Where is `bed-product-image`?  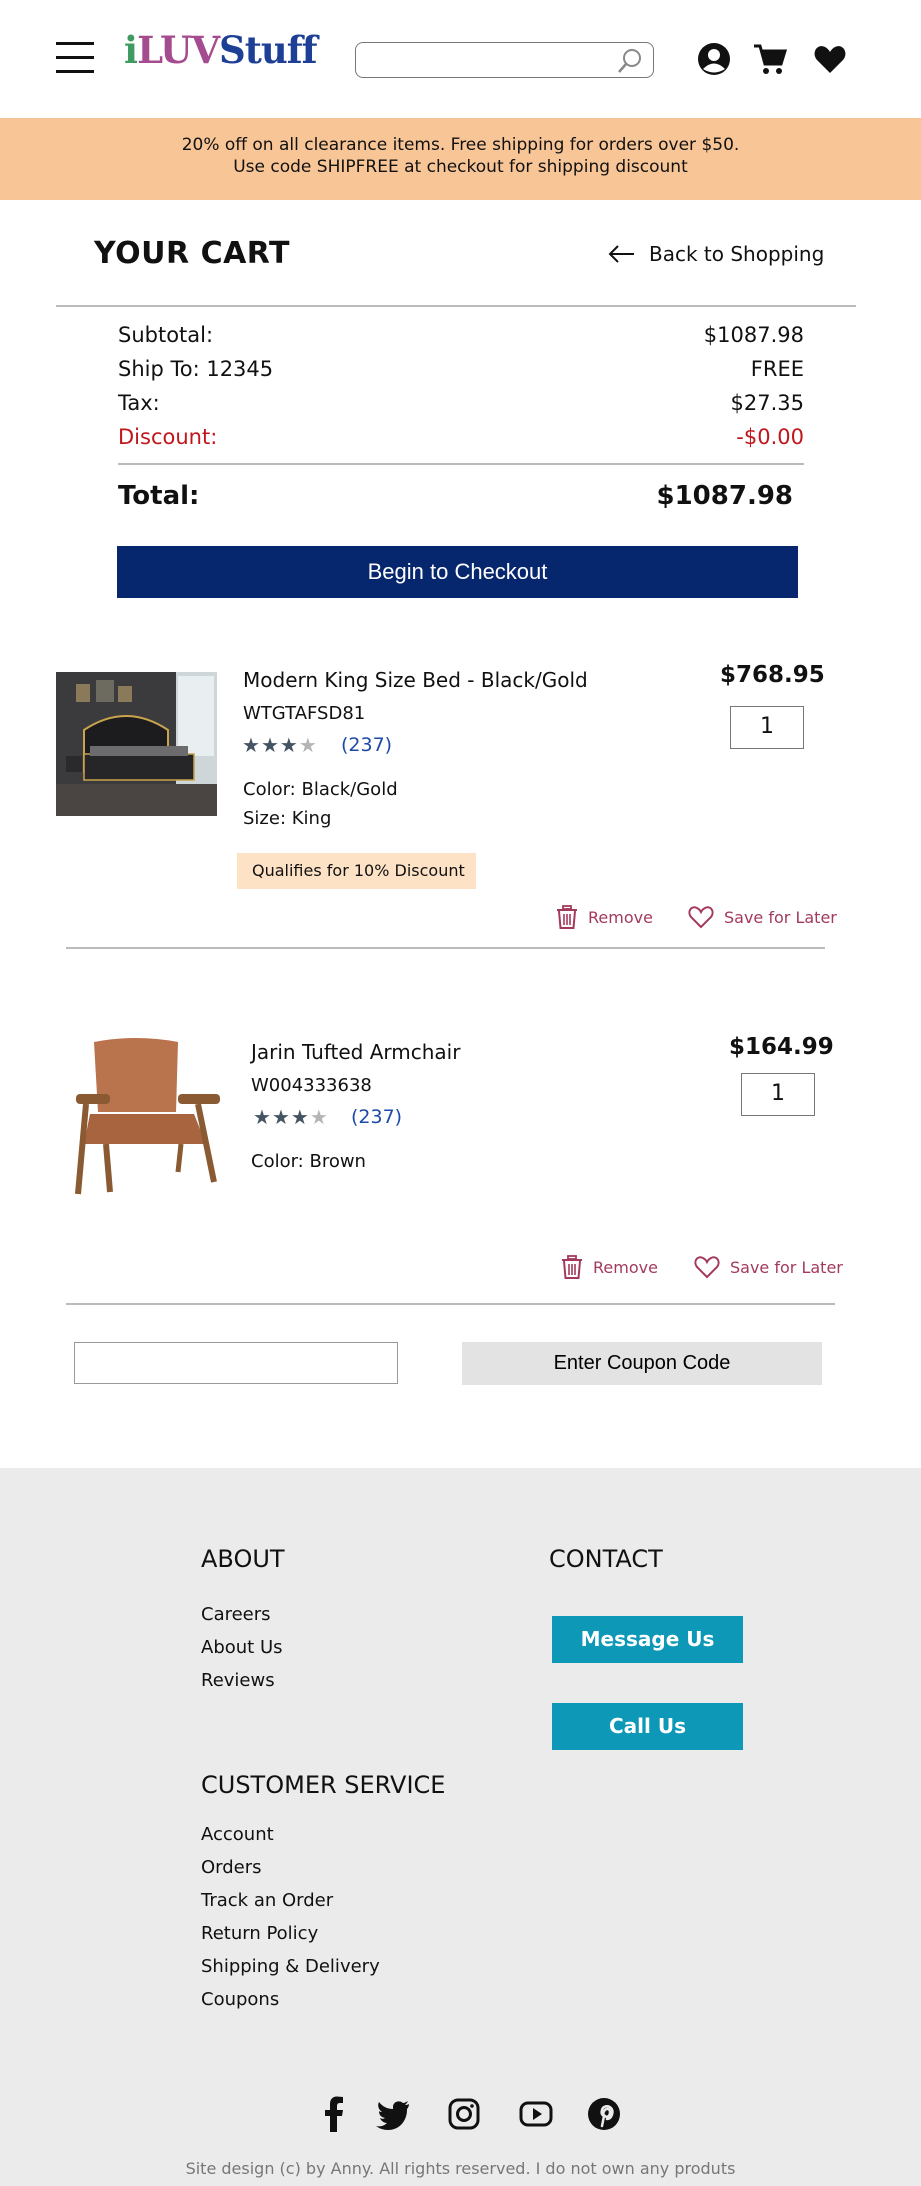 bed-product-image is located at coordinates (136, 744).